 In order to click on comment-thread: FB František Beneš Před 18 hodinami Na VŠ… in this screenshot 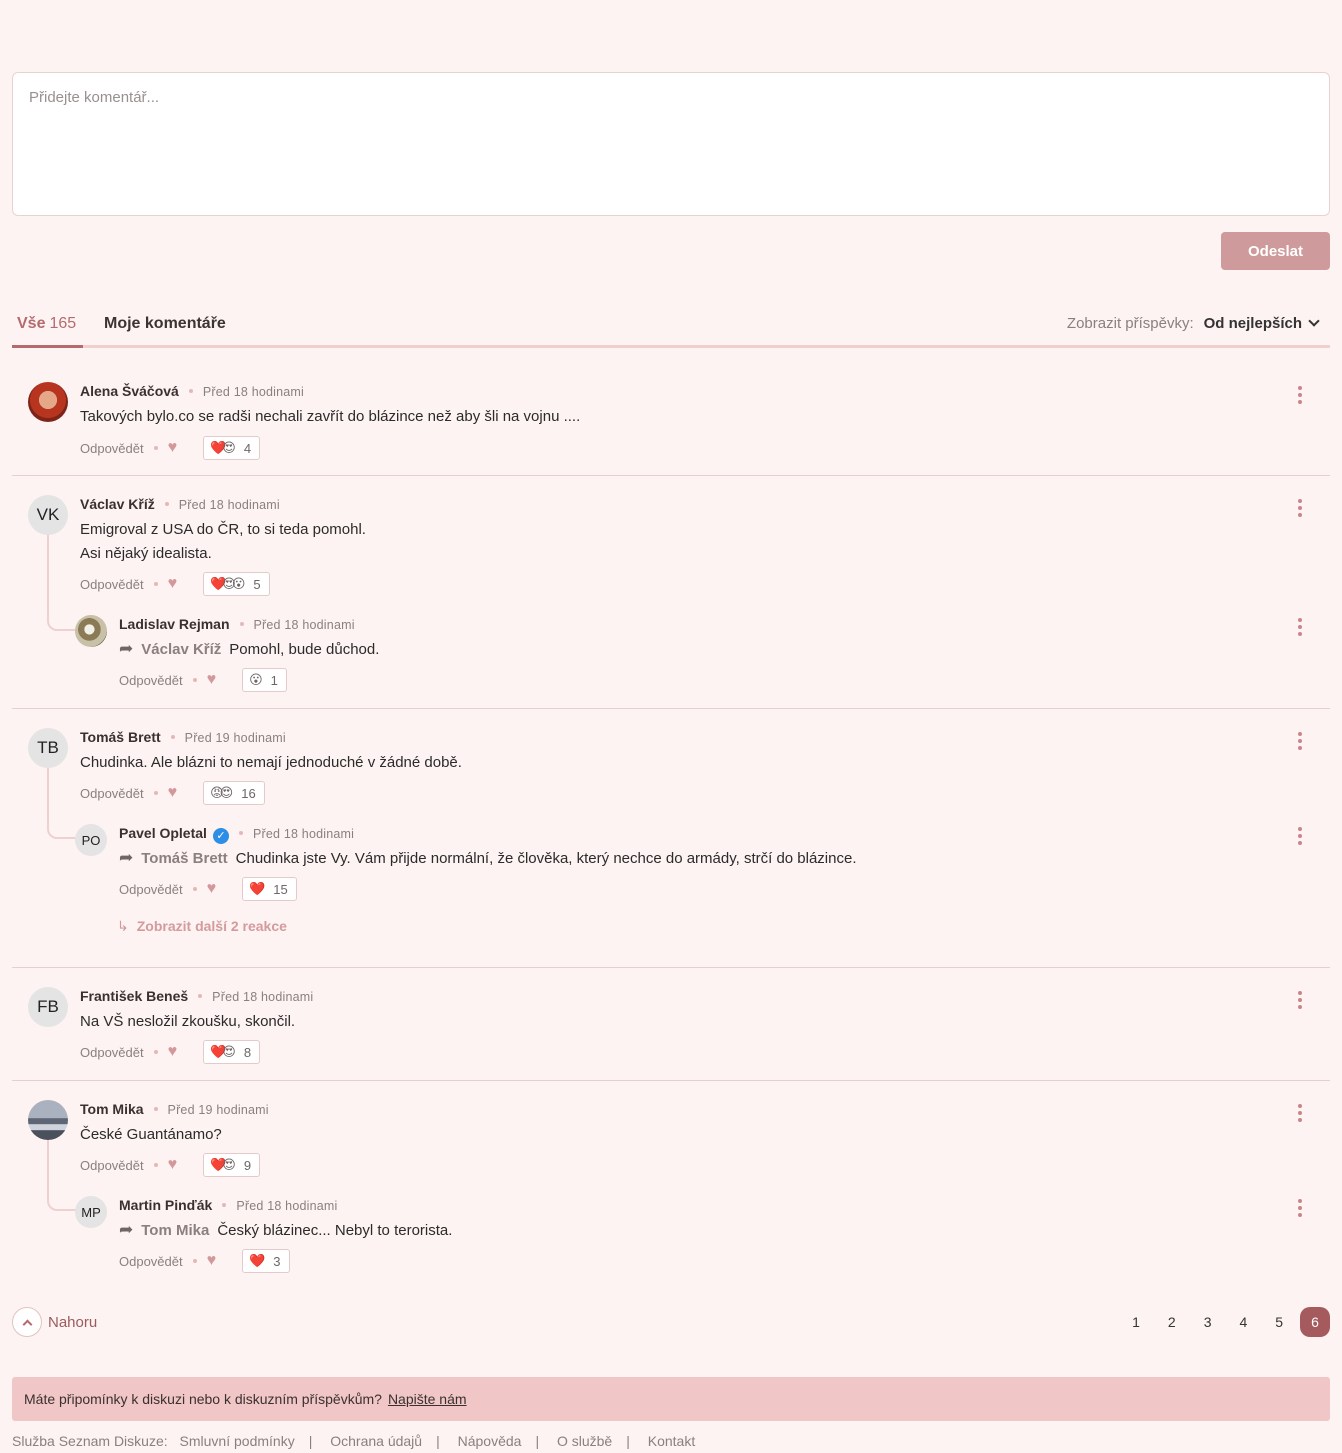, I will do `click(671, 1024)`.